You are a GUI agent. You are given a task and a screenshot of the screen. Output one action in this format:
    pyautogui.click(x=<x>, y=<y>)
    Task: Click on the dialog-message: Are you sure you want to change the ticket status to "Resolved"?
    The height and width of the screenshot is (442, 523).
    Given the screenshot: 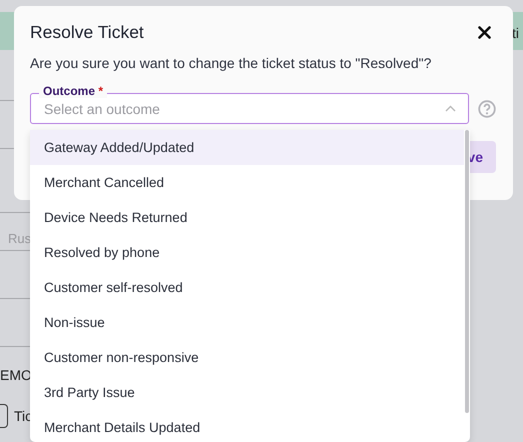 What is the action you would take?
    pyautogui.click(x=231, y=63)
    